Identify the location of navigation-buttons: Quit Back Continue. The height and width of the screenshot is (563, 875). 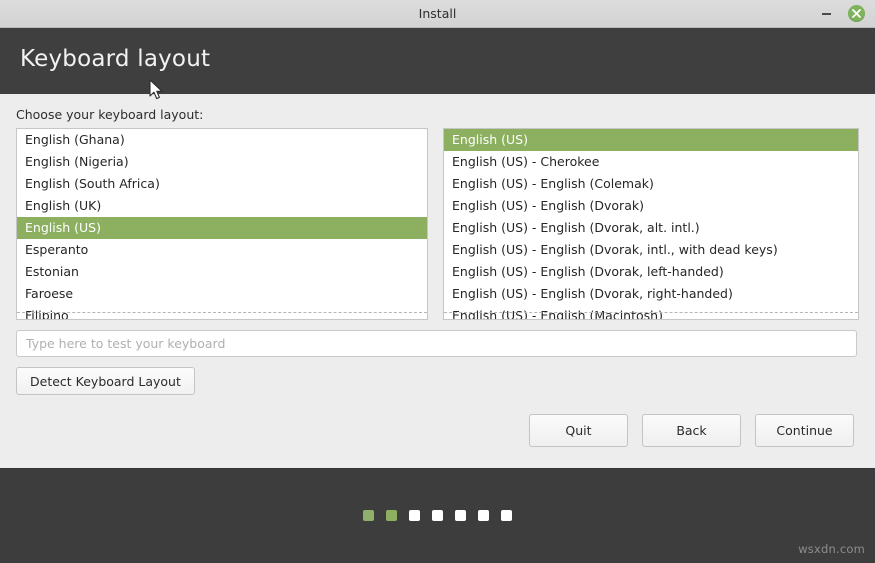
(691, 430).